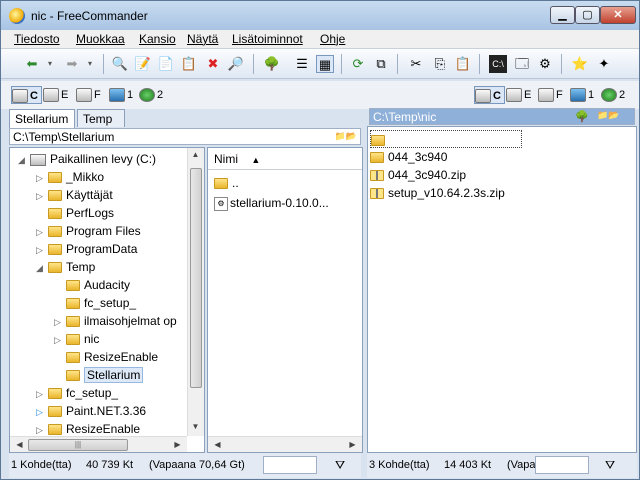 This screenshot has width=640, height=480. Describe the element at coordinates (587, 15) in the screenshot. I see `maximize-button: ▢` at that location.